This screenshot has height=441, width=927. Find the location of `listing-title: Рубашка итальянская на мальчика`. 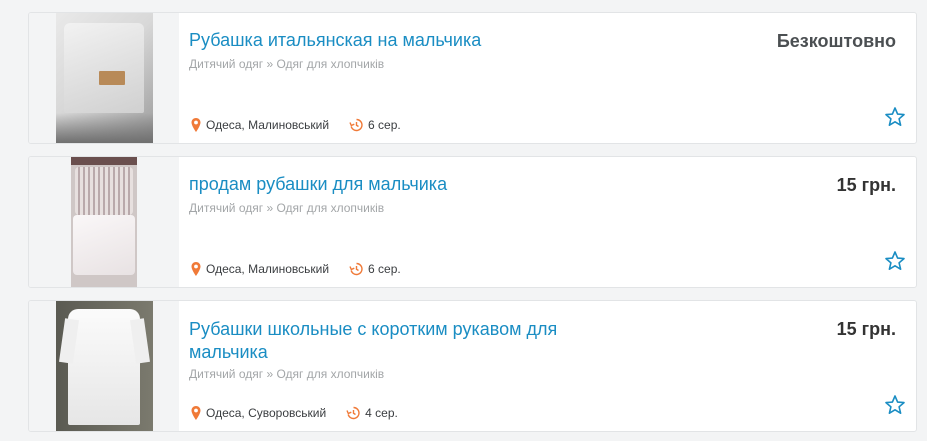

listing-title: Рубашка итальянская на мальчика is located at coordinates (399, 40).